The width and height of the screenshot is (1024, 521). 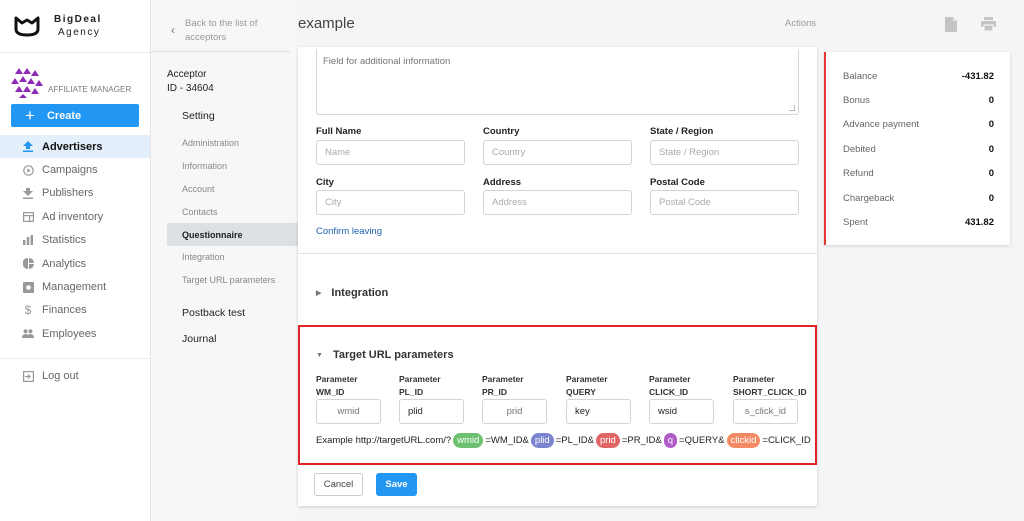 What do you see at coordinates (348, 411) in the screenshot?
I see `param-wm-id-input` at bounding box center [348, 411].